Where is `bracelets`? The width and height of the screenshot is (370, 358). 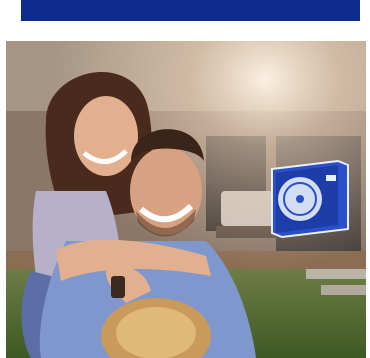 bracelets is located at coordinates (118, 287).